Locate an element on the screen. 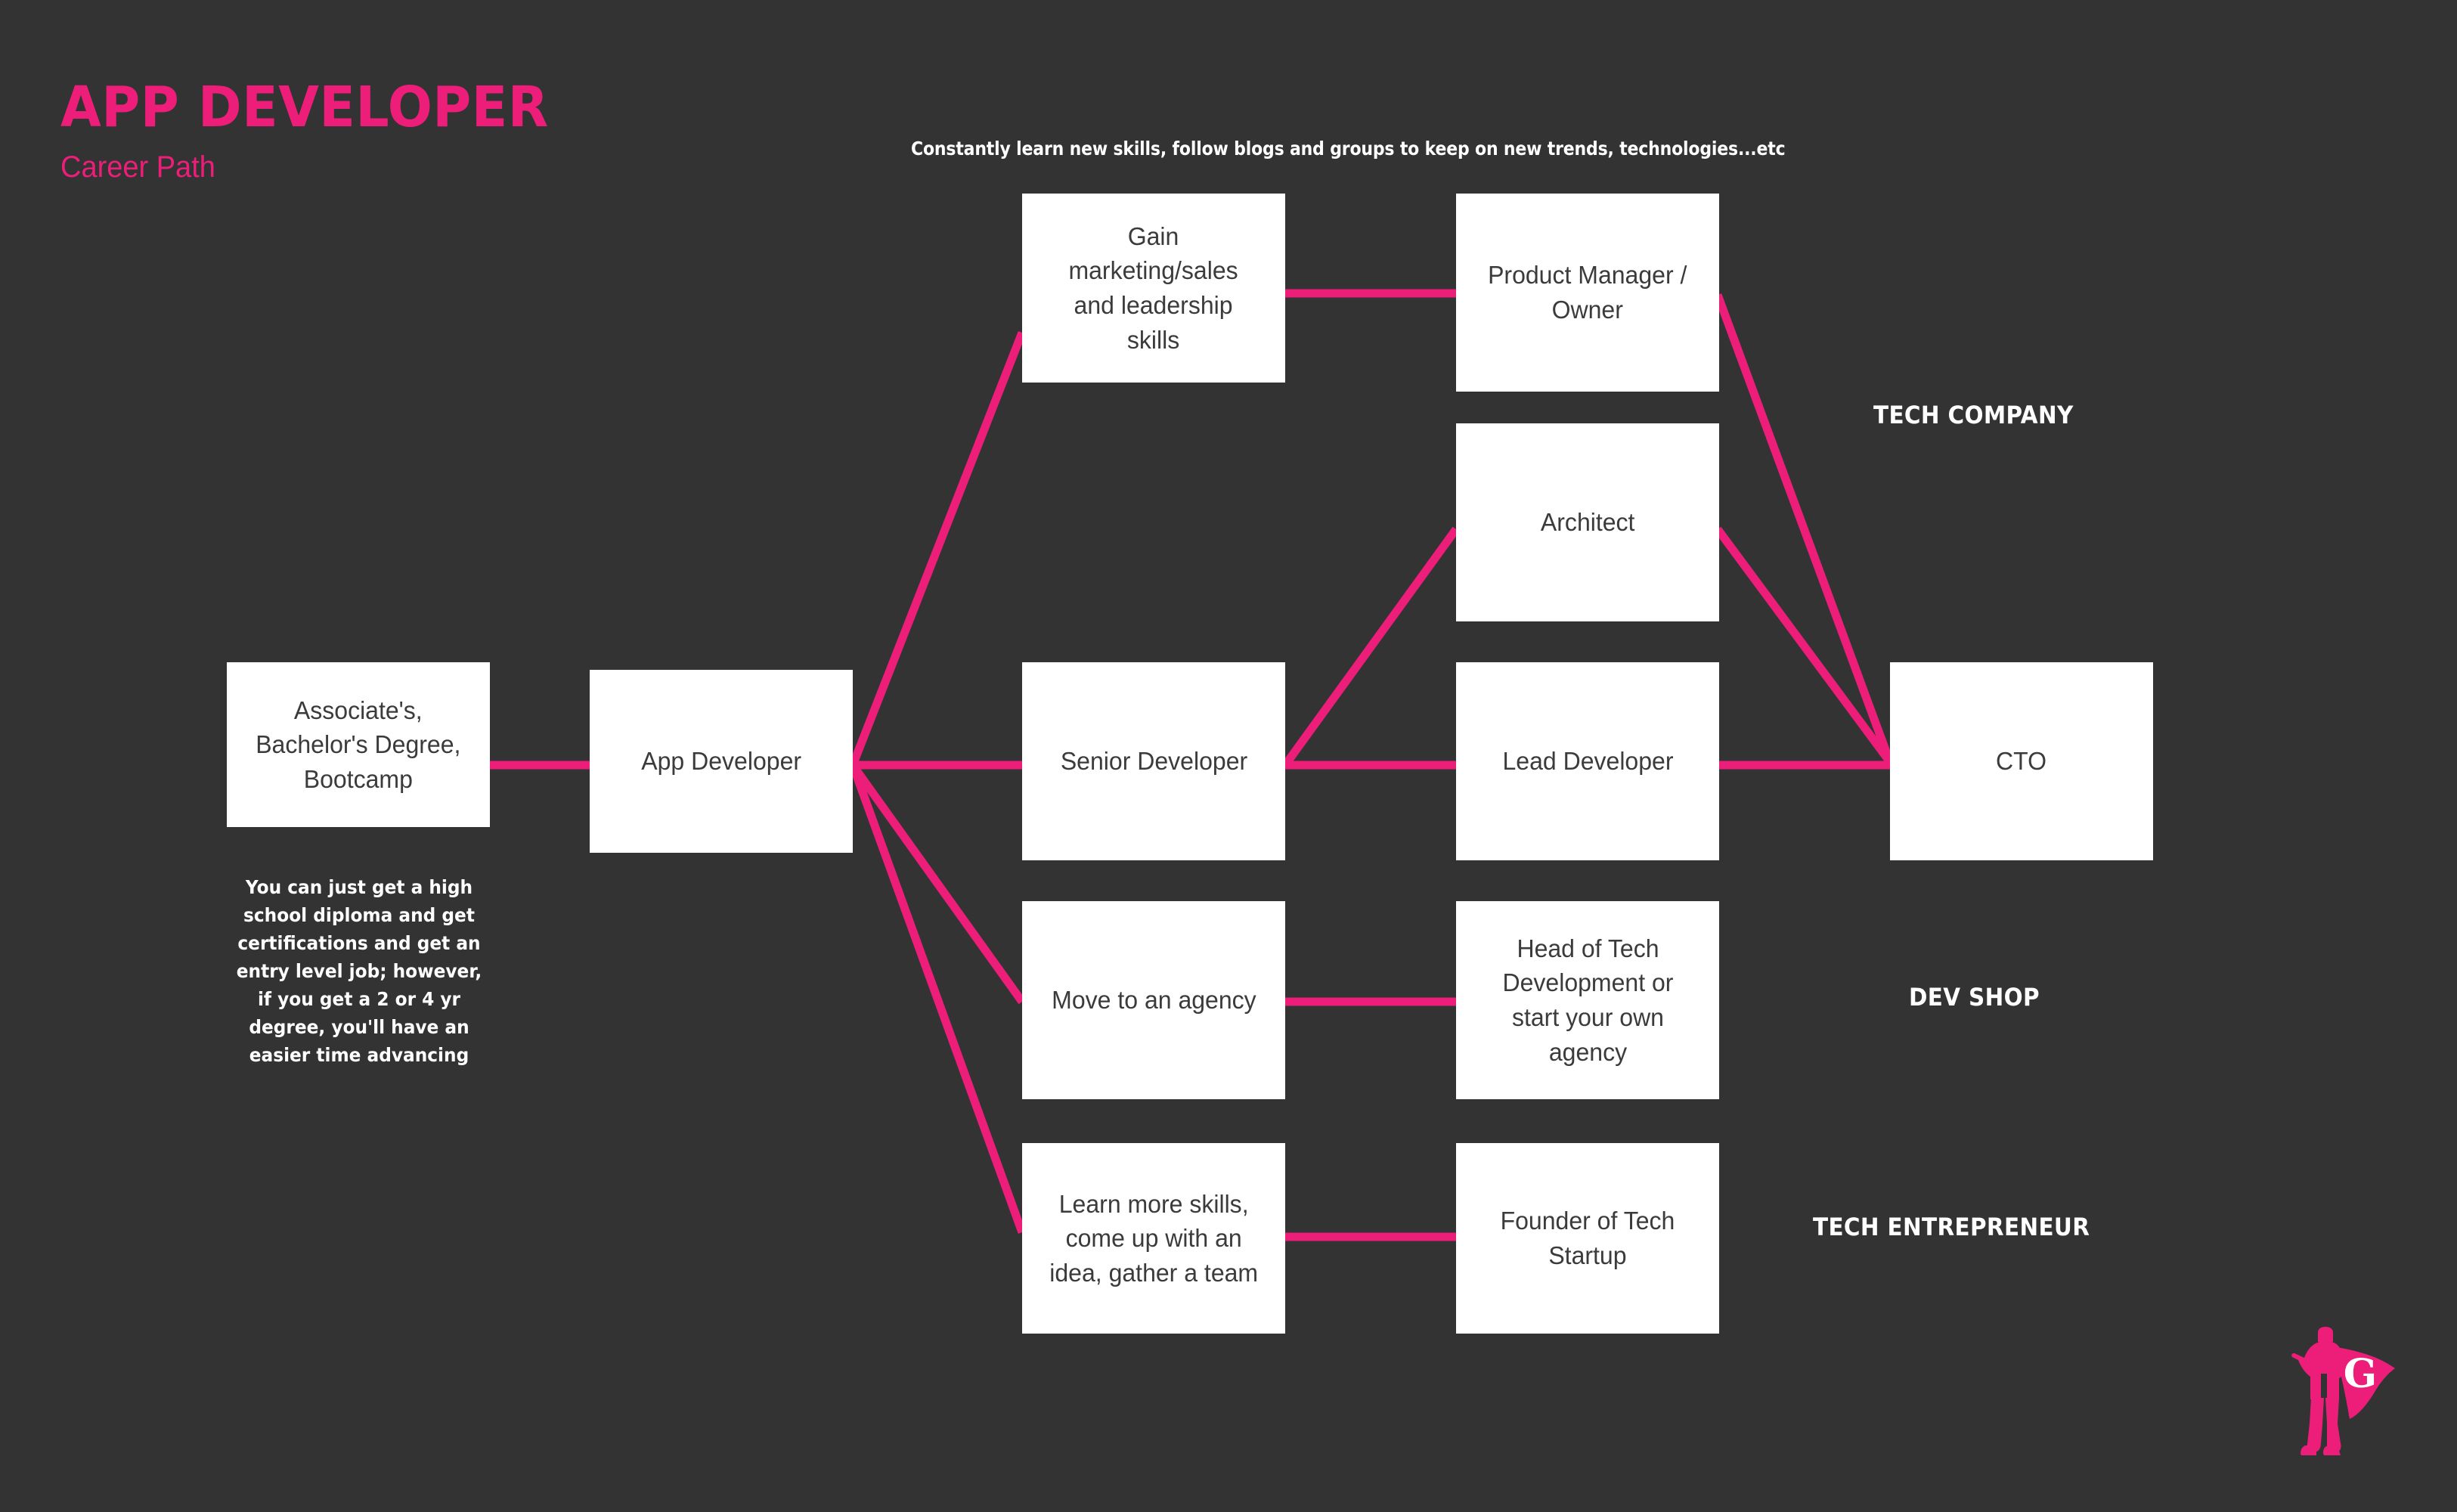 This screenshot has height=1512, width=2457. node-architect-label: Architect is located at coordinates (1587, 522).